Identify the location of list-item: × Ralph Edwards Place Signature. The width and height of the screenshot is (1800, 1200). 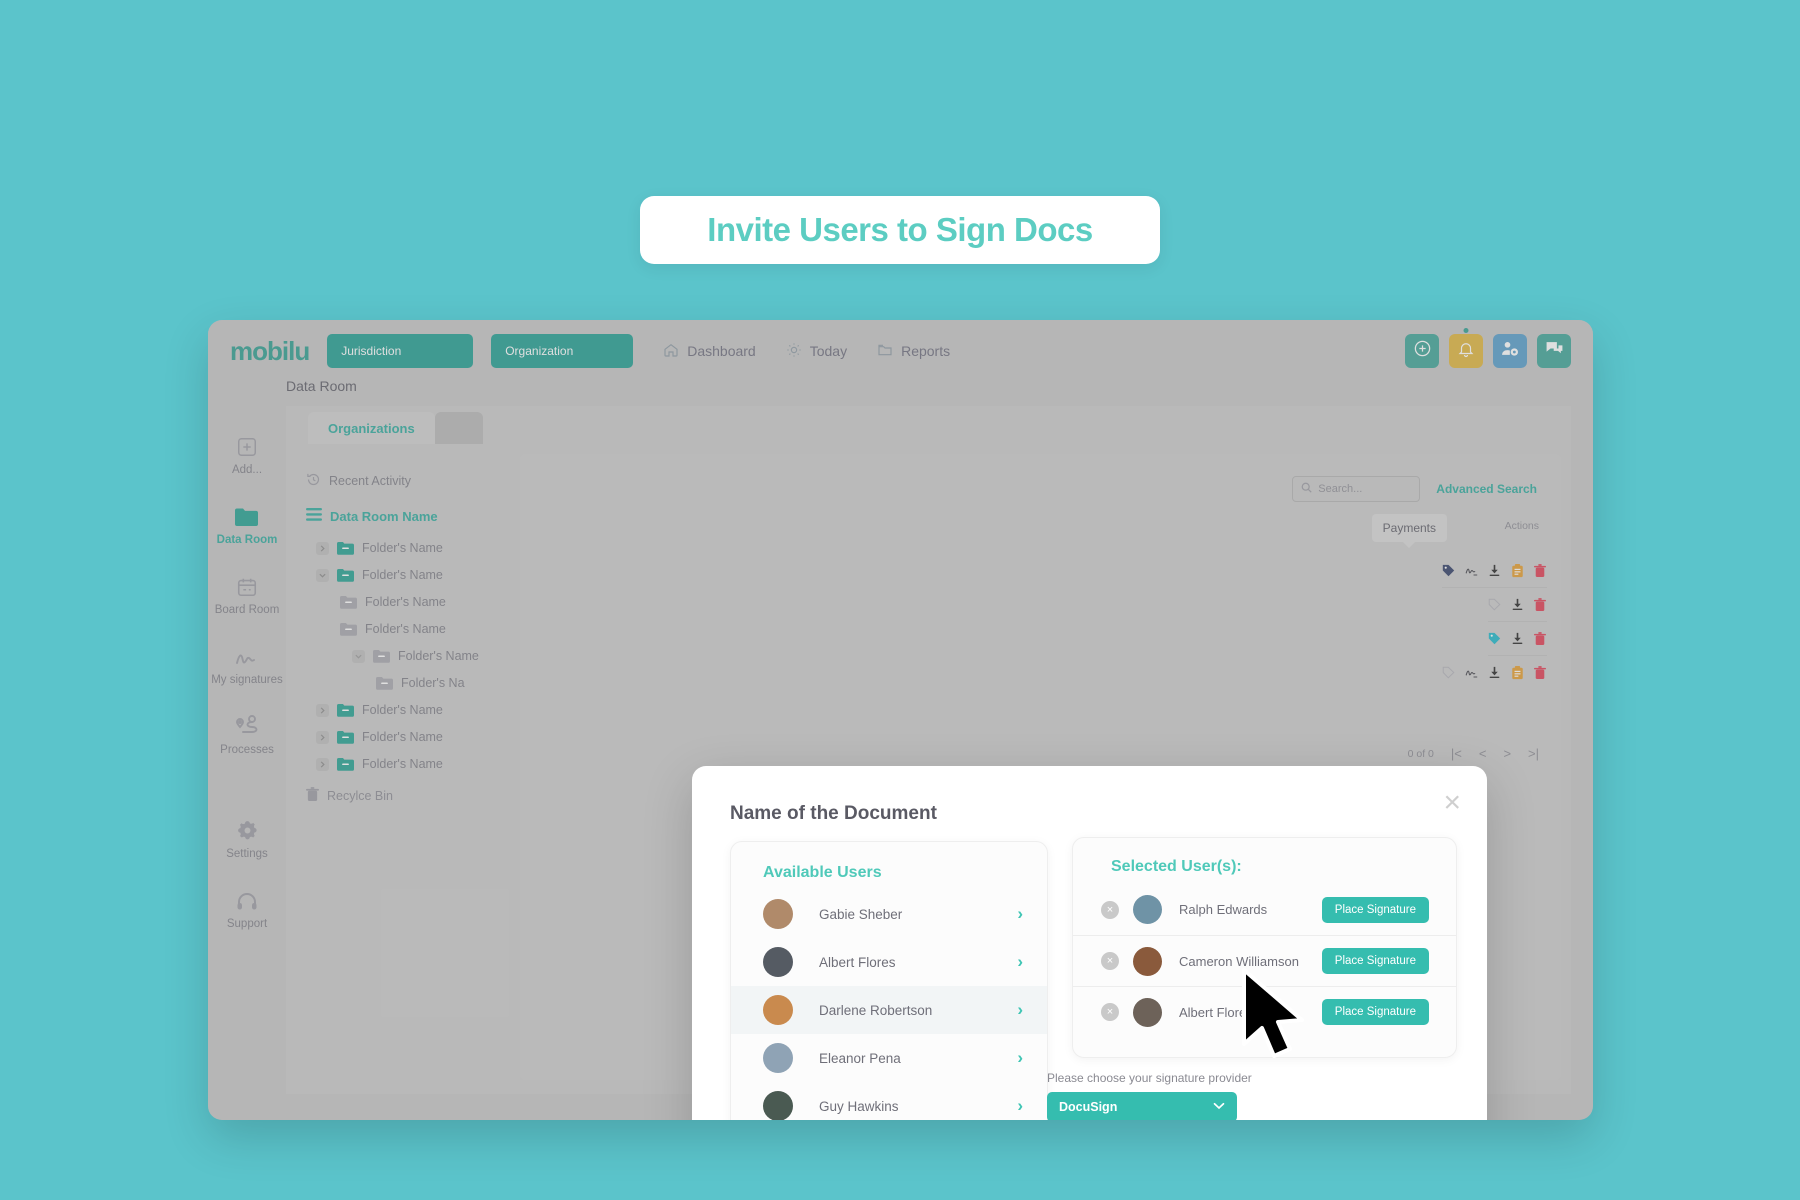
(1264, 909).